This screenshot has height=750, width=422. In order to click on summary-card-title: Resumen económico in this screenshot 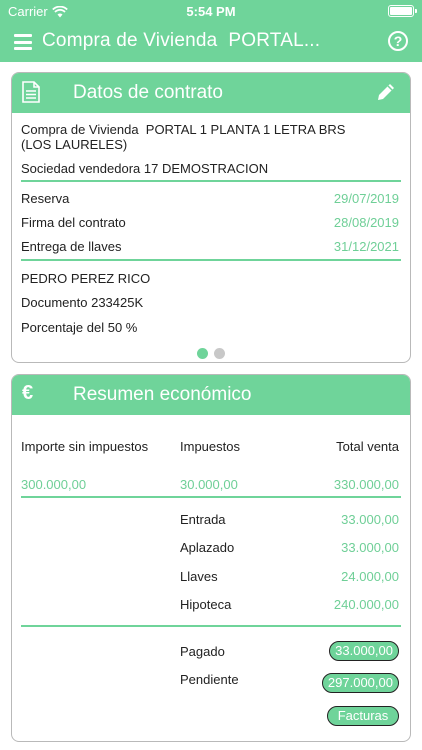, I will do `click(162, 394)`.